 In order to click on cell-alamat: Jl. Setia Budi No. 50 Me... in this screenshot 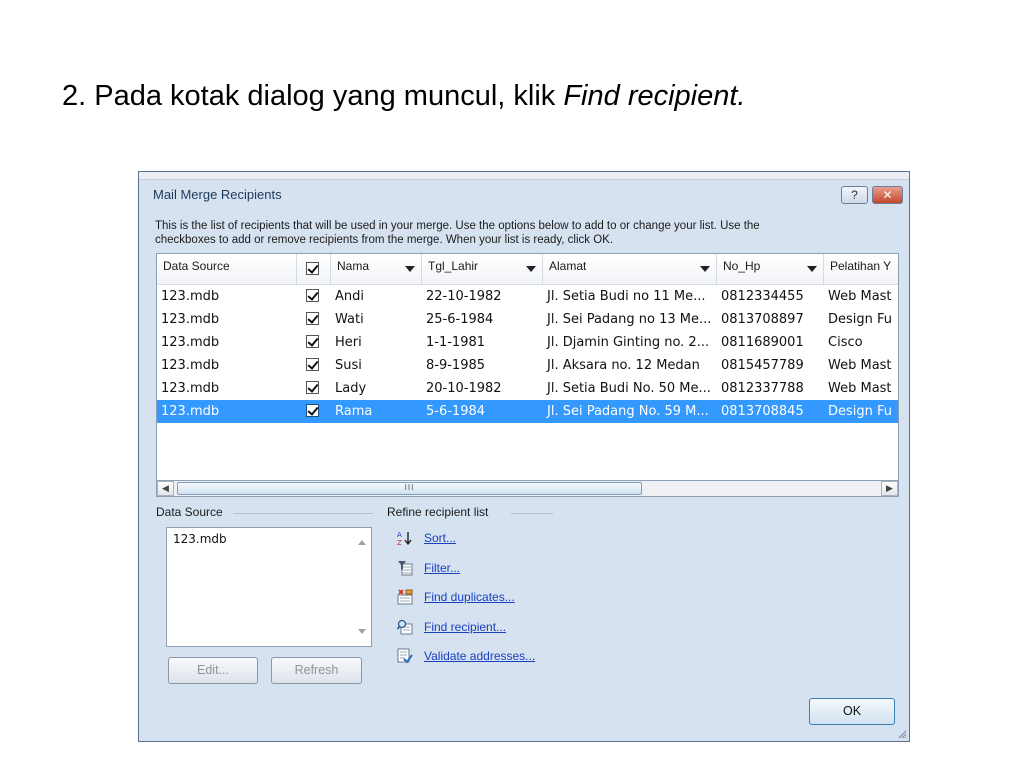, I will do `click(629, 388)`.